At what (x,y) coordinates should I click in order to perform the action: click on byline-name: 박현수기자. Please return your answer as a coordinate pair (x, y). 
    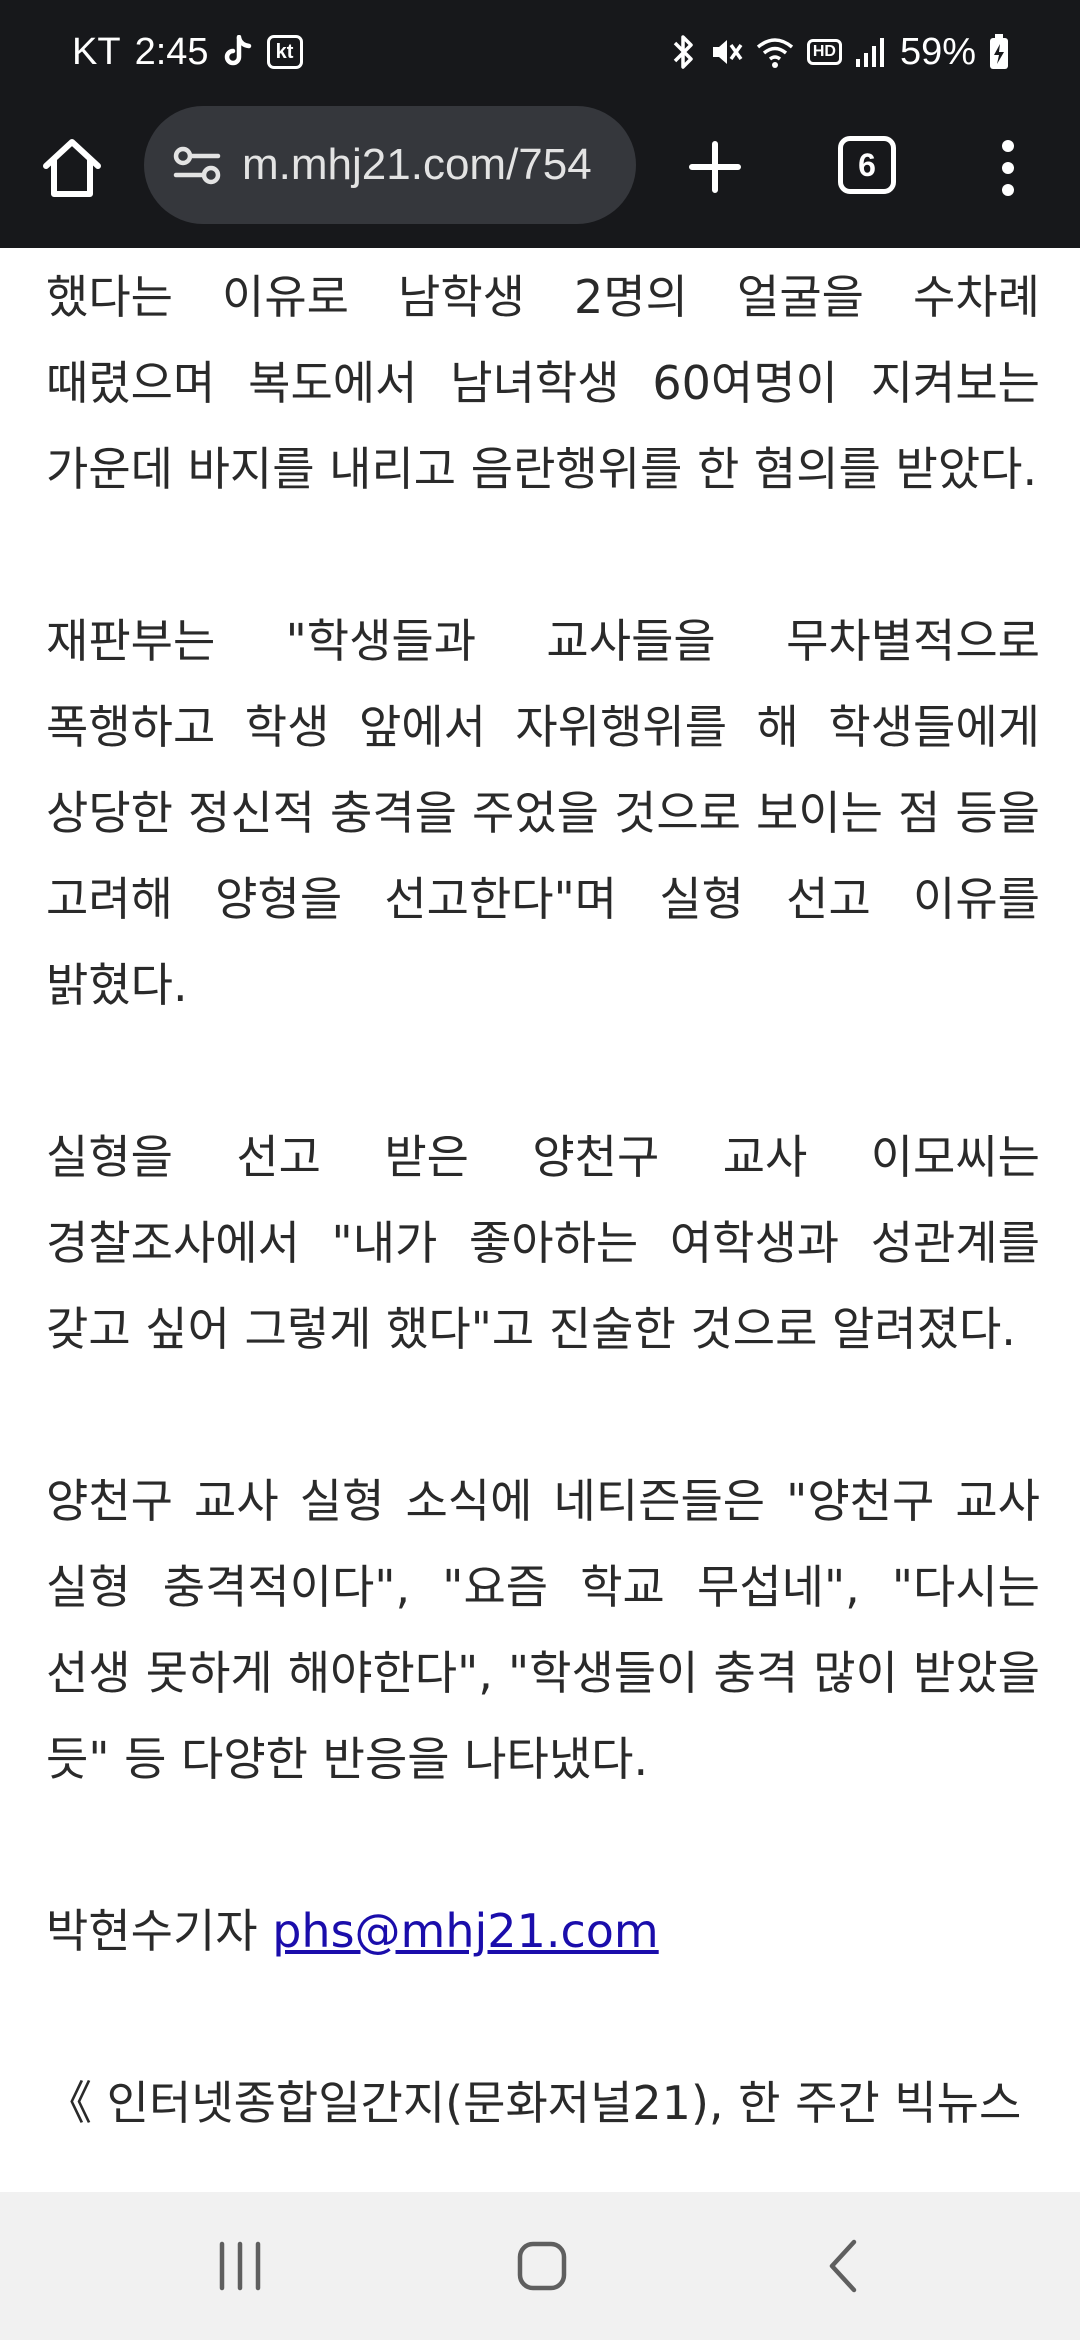
    Looking at the image, I should click on (152, 1931).